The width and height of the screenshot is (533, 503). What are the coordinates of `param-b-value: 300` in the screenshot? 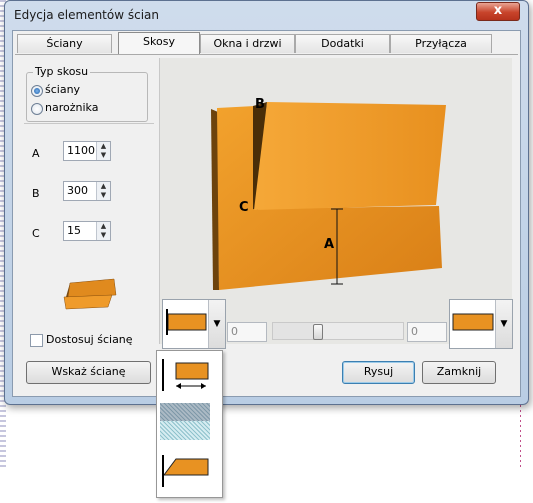 It's located at (77, 190).